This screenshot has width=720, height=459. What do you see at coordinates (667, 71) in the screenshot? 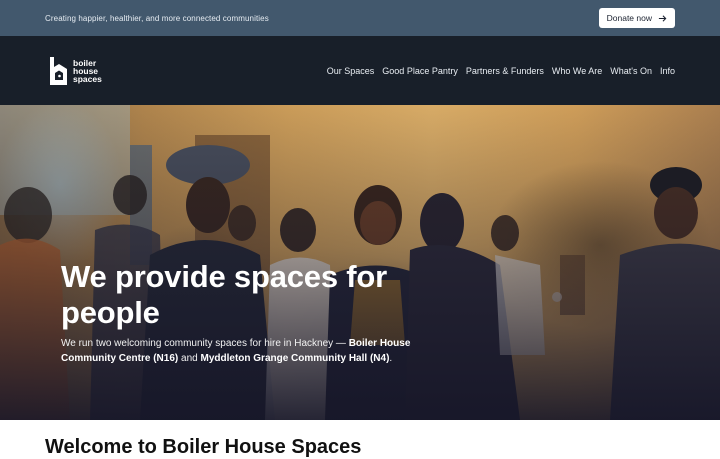
I see `nav-item-info: Info` at bounding box center [667, 71].